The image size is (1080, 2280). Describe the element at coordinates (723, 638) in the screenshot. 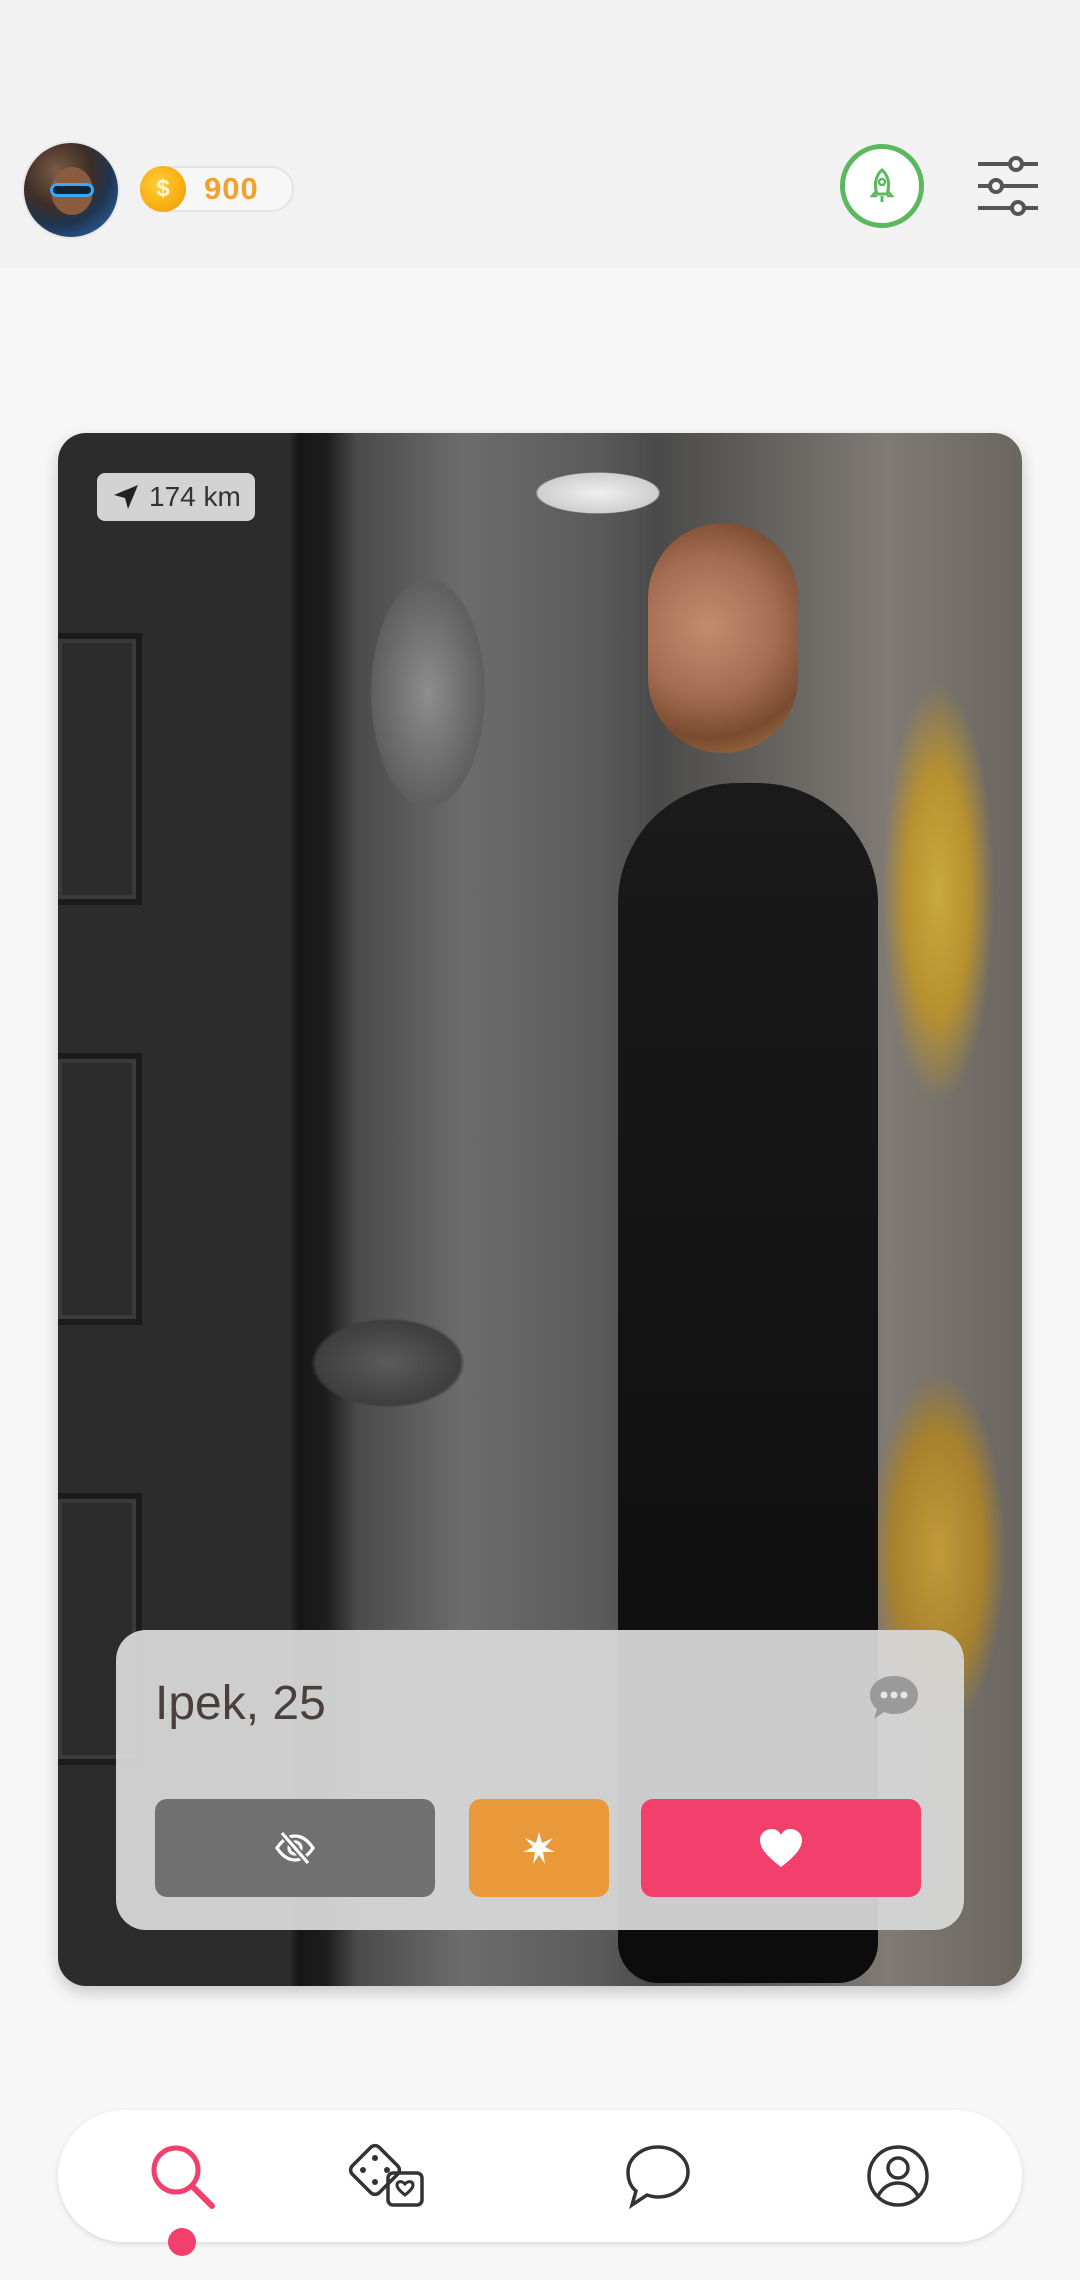

I see `photo-person-head` at that location.